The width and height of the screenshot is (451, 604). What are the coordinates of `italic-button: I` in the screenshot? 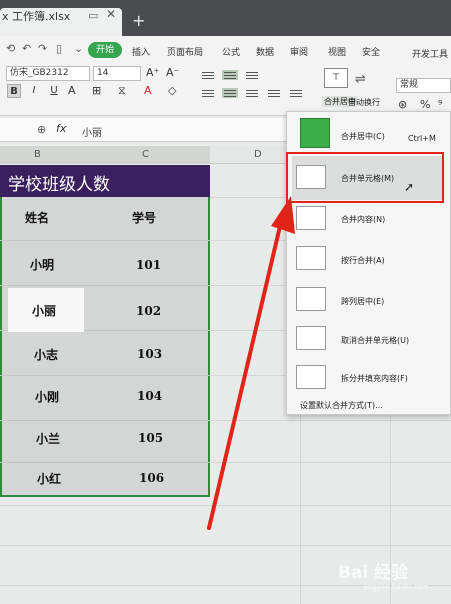 It's located at (34, 91).